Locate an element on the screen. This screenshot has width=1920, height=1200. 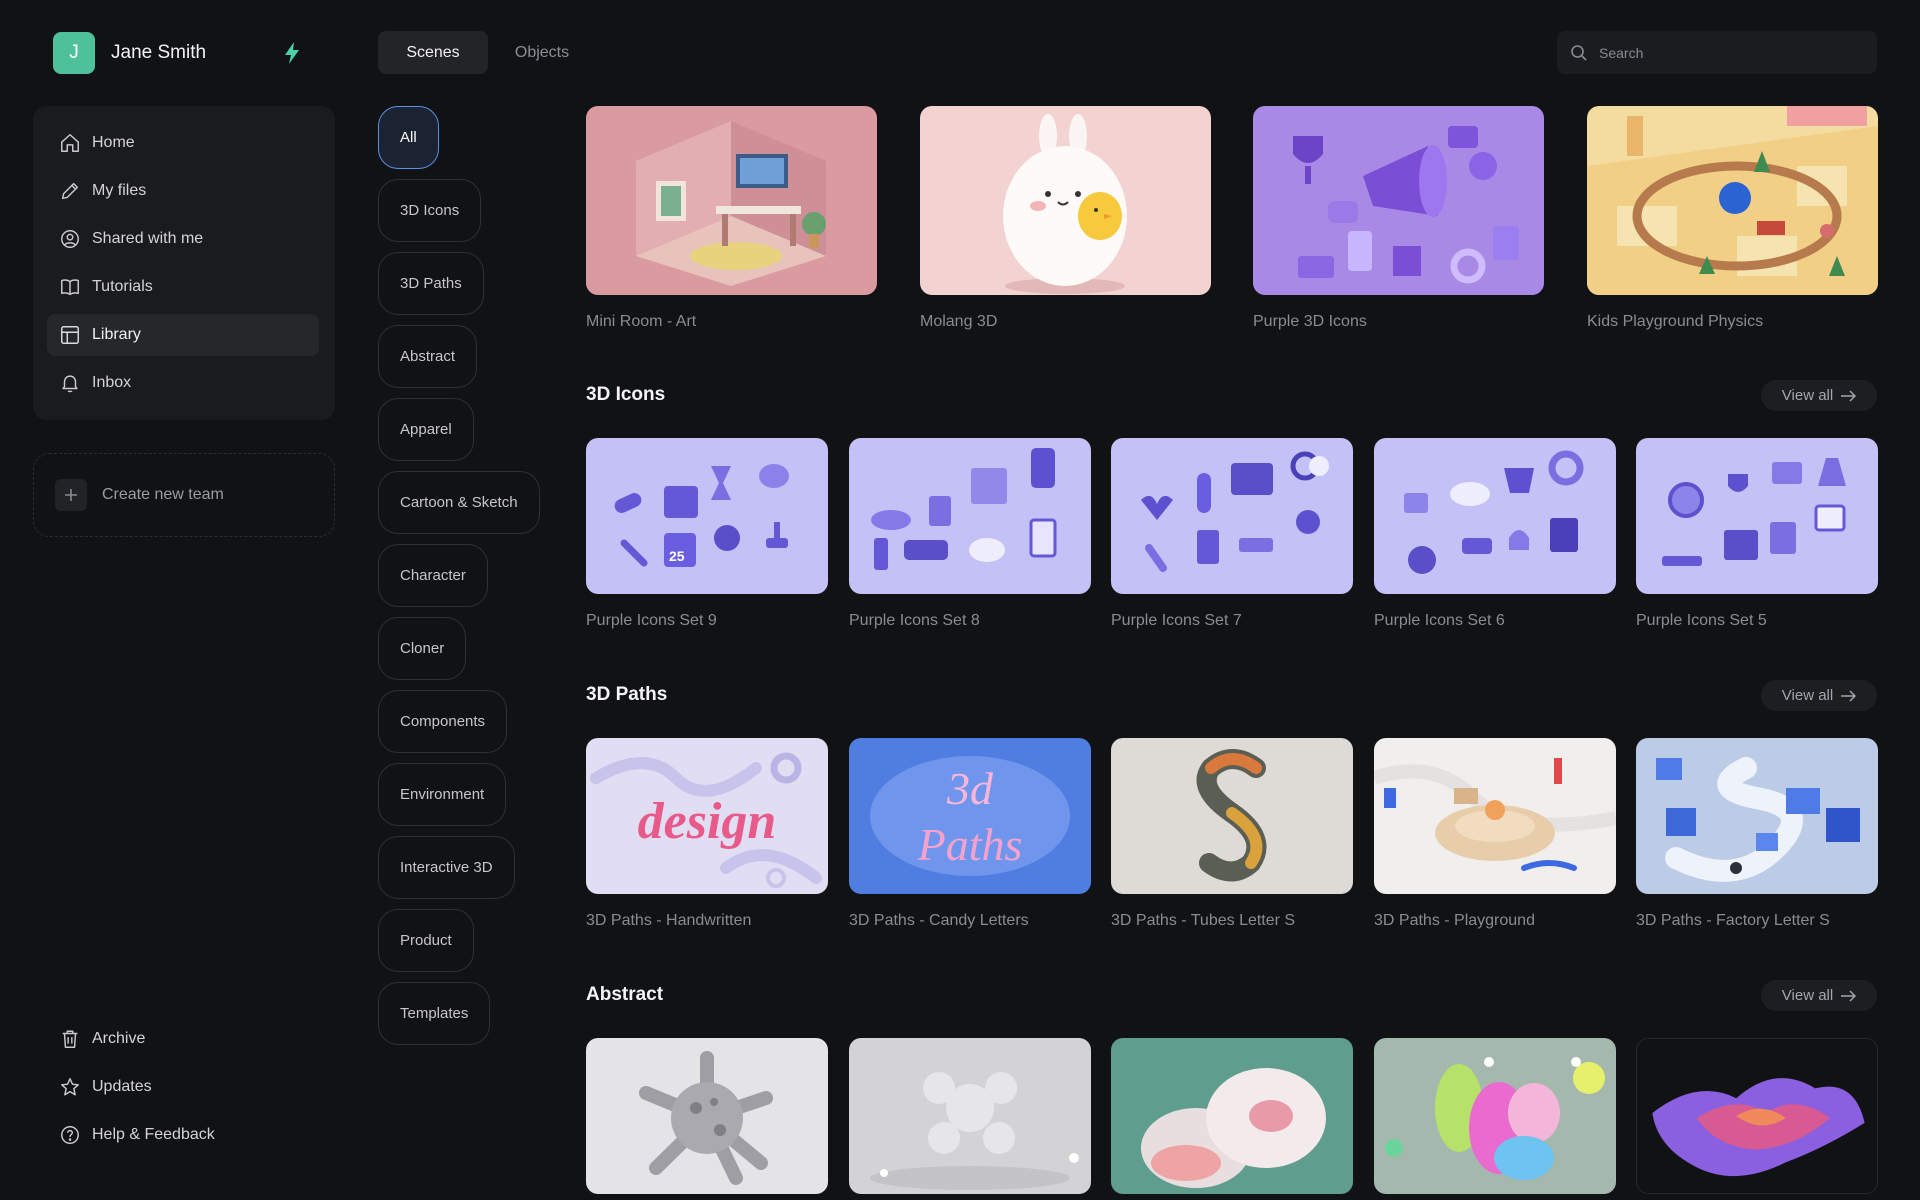
nav-item-inbox: Inbox is located at coordinates (183, 383).